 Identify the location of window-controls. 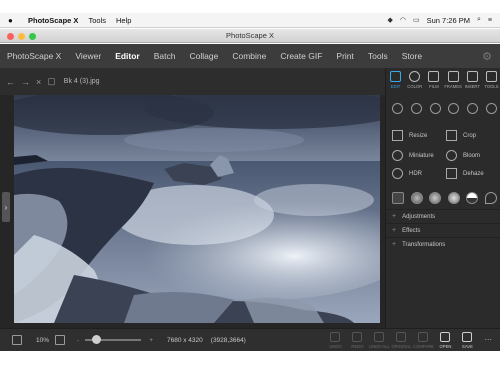
(21, 36).